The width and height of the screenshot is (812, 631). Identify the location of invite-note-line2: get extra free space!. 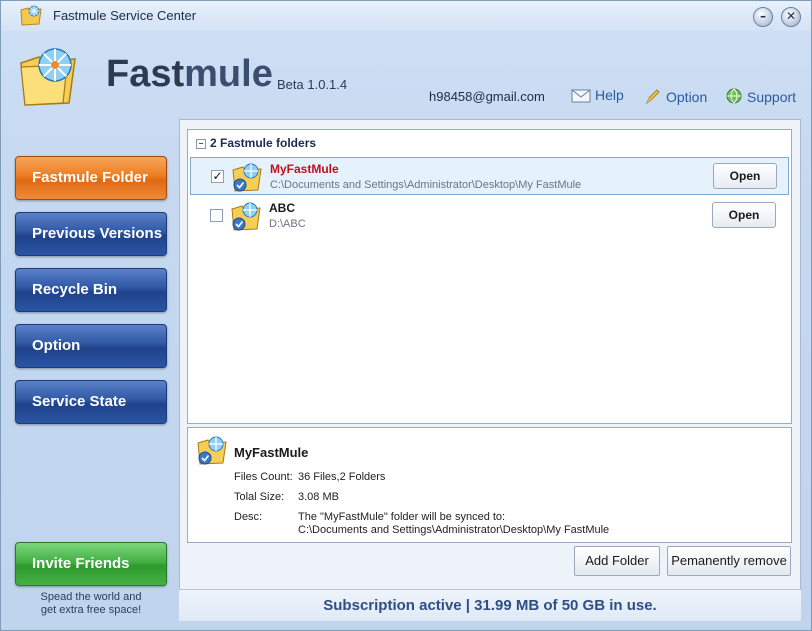
(91, 610).